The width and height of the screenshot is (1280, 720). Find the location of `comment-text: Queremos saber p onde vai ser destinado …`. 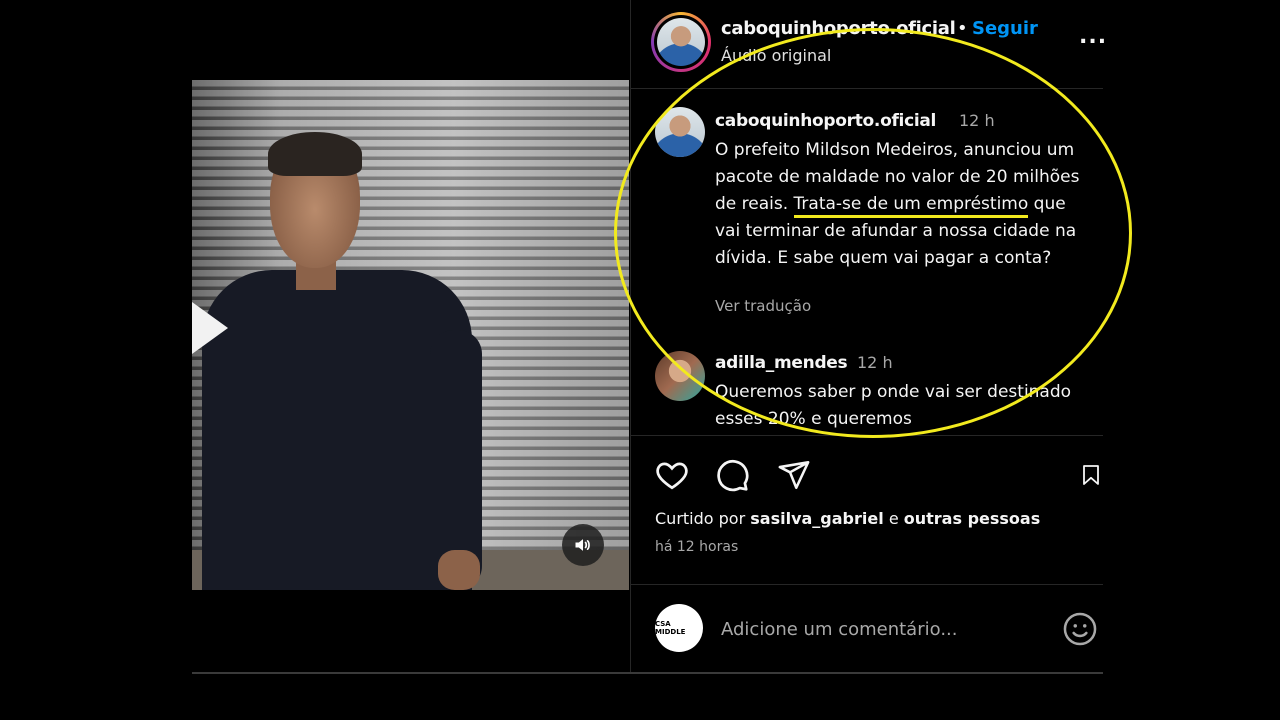

comment-text: Queremos saber p onde vai ser destinado … is located at coordinates (893, 405).